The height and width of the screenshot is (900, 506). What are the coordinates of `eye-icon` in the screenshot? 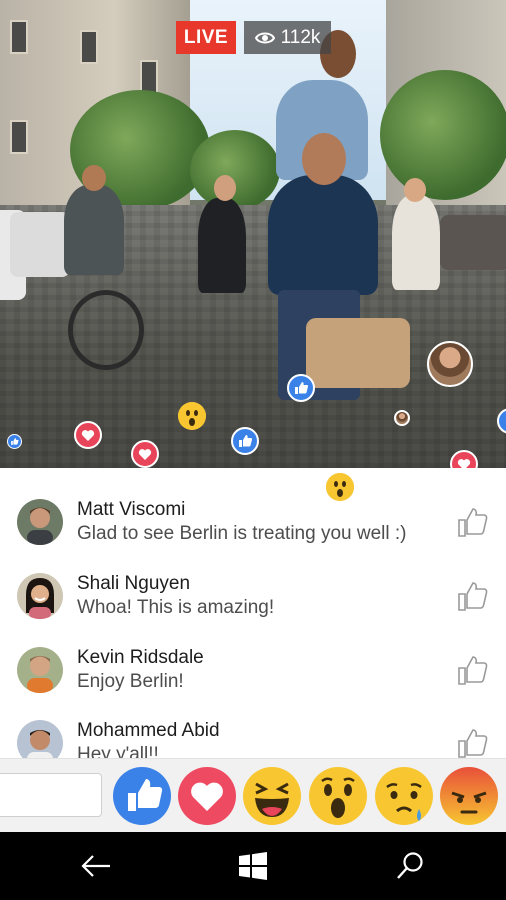 It's located at (264, 37).